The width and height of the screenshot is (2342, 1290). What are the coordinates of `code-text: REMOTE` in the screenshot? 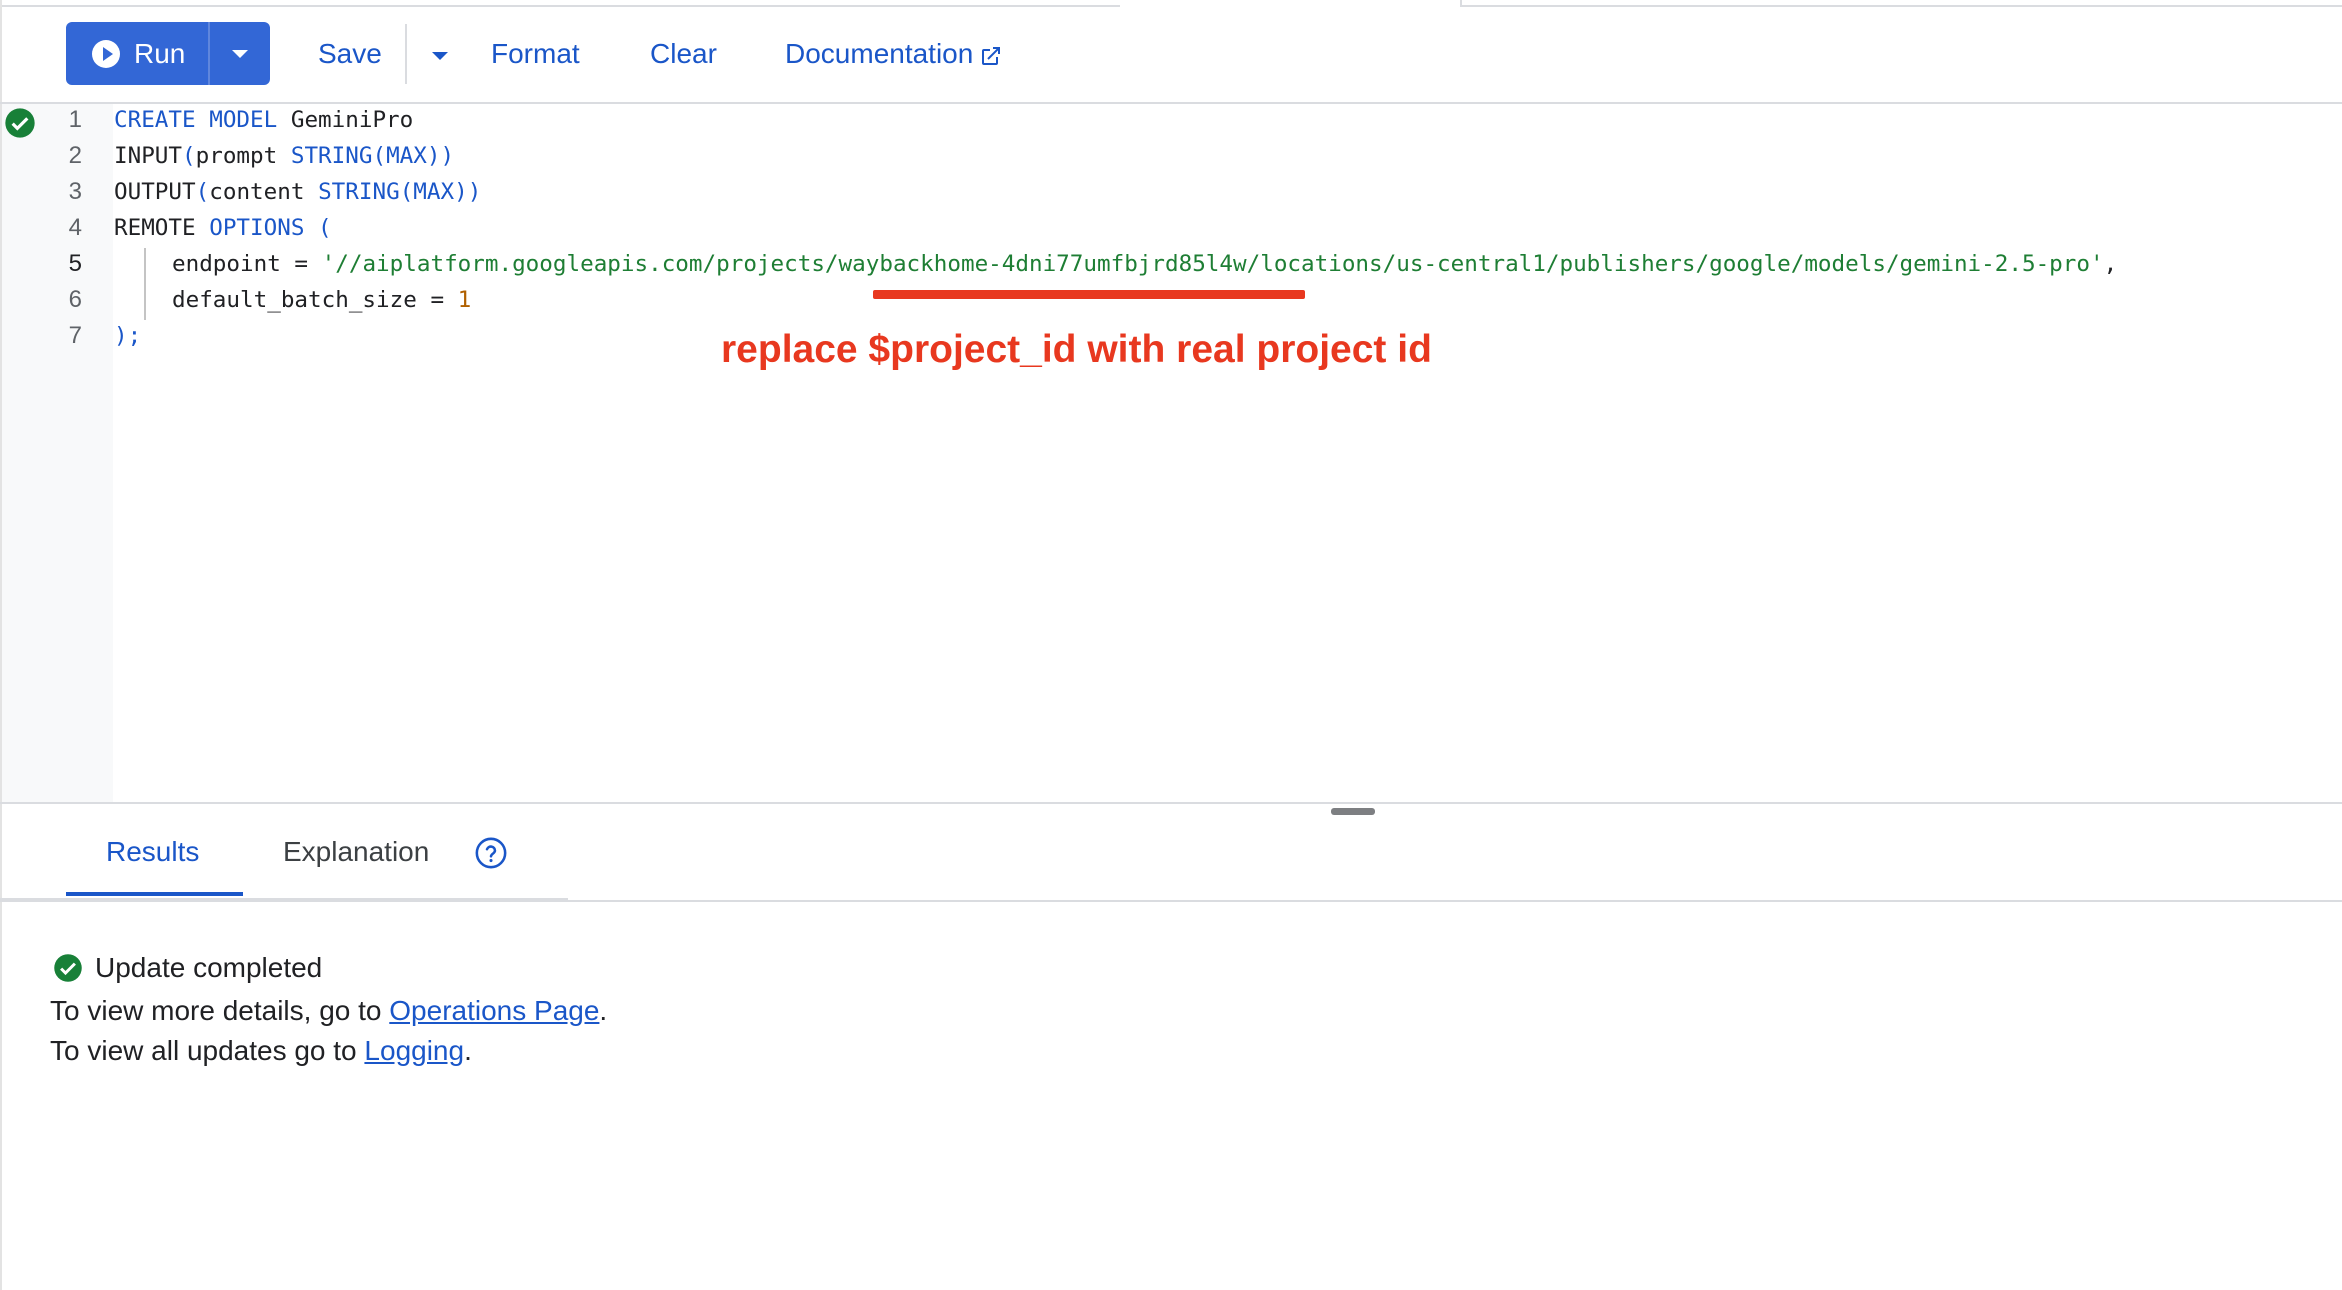 It's located at (162, 228).